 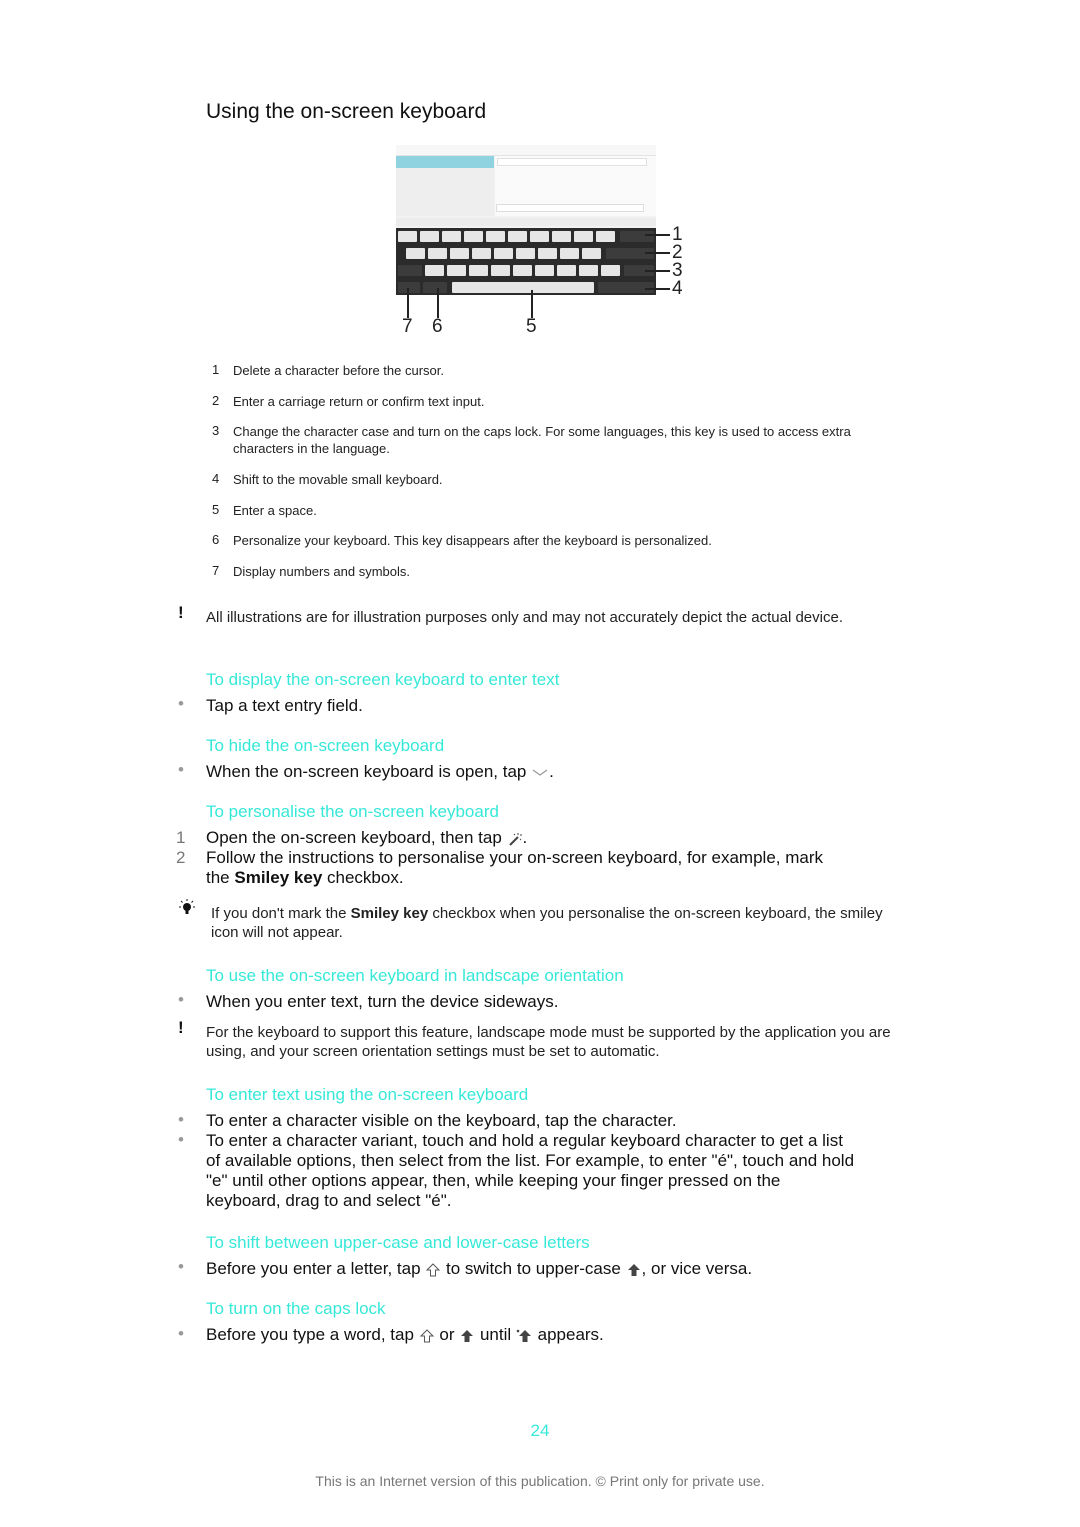 I want to click on magic-wand-icon, so click(x=515, y=839).